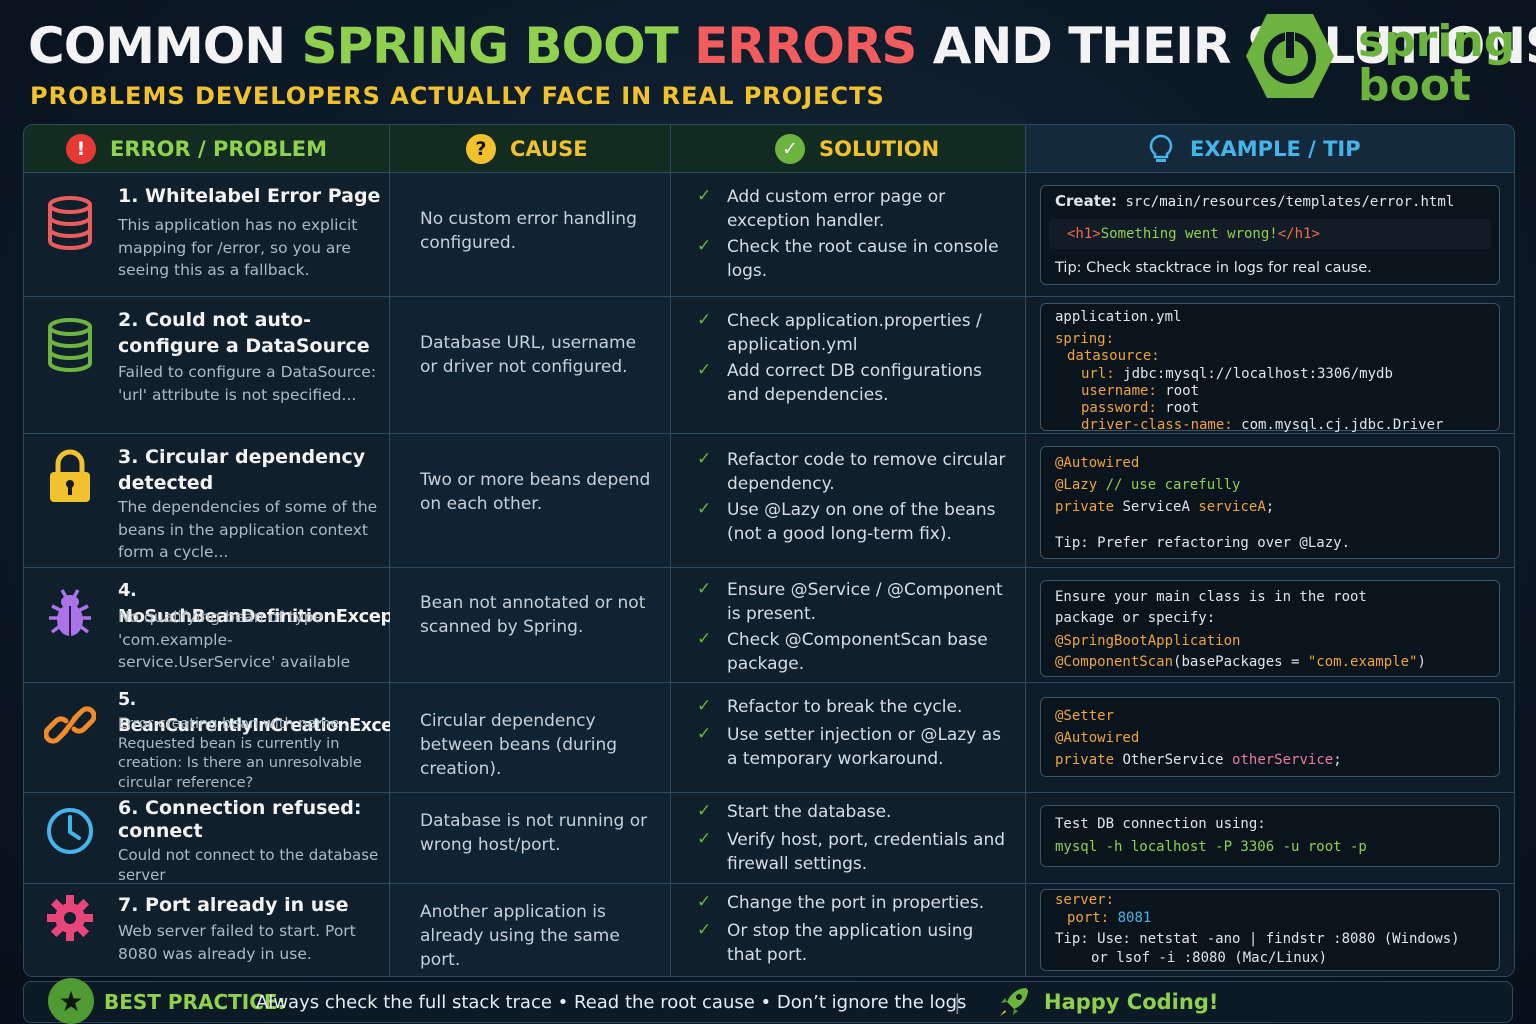  I want to click on link-icon, so click(70, 725).